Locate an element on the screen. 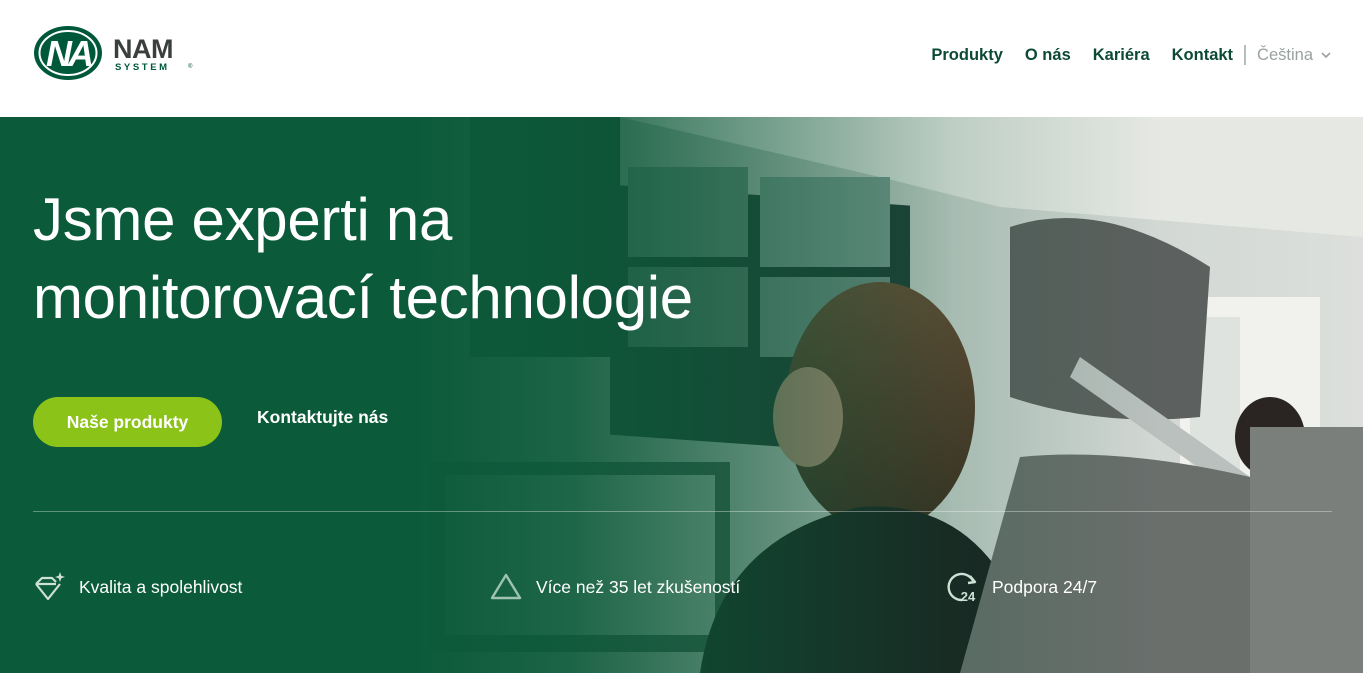  diamond-sparkle-icon is located at coordinates (49, 587).